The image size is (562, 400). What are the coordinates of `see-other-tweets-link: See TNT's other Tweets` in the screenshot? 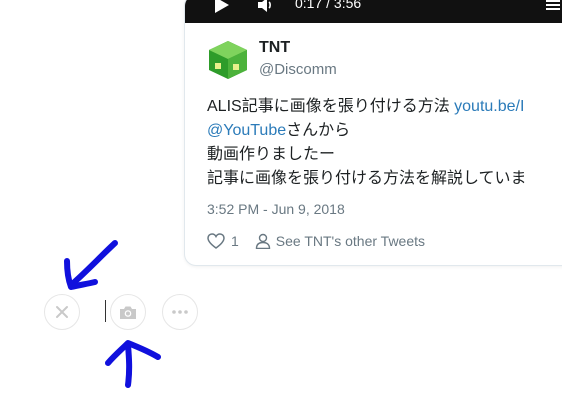 It's located at (350, 241).